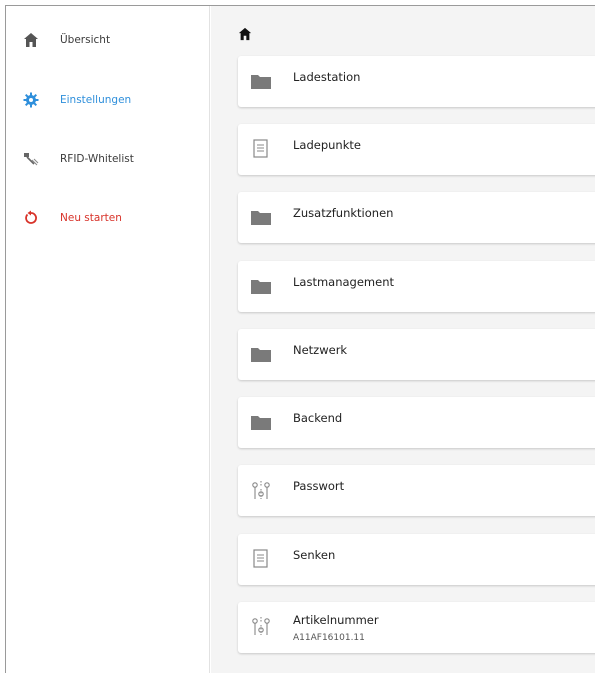 Image resolution: width=595 pixels, height=673 pixels. What do you see at coordinates (416, 149) in the screenshot?
I see `settings-item-ladepunkte: Ladepunkte` at bounding box center [416, 149].